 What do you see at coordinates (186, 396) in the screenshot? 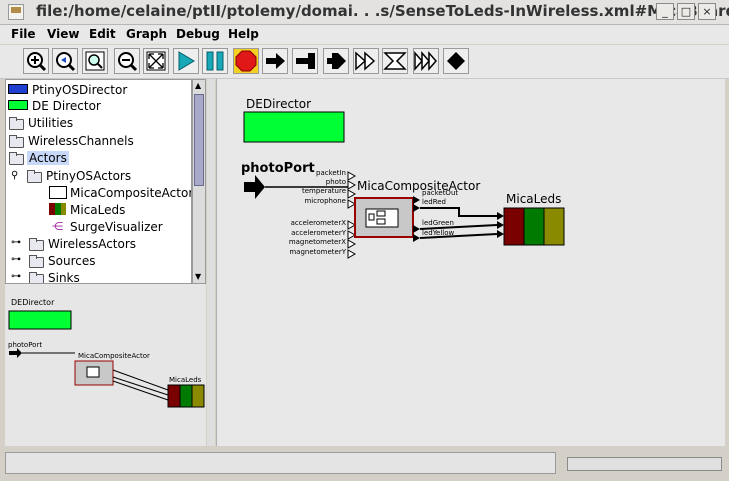
I see `mini-led-green` at bounding box center [186, 396].